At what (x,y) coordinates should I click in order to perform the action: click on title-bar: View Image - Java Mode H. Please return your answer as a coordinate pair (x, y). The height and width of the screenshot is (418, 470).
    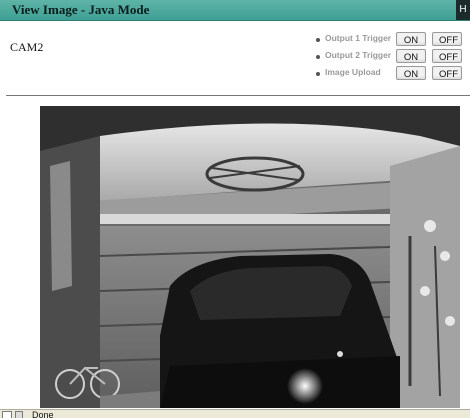
    Looking at the image, I should click on (235, 10).